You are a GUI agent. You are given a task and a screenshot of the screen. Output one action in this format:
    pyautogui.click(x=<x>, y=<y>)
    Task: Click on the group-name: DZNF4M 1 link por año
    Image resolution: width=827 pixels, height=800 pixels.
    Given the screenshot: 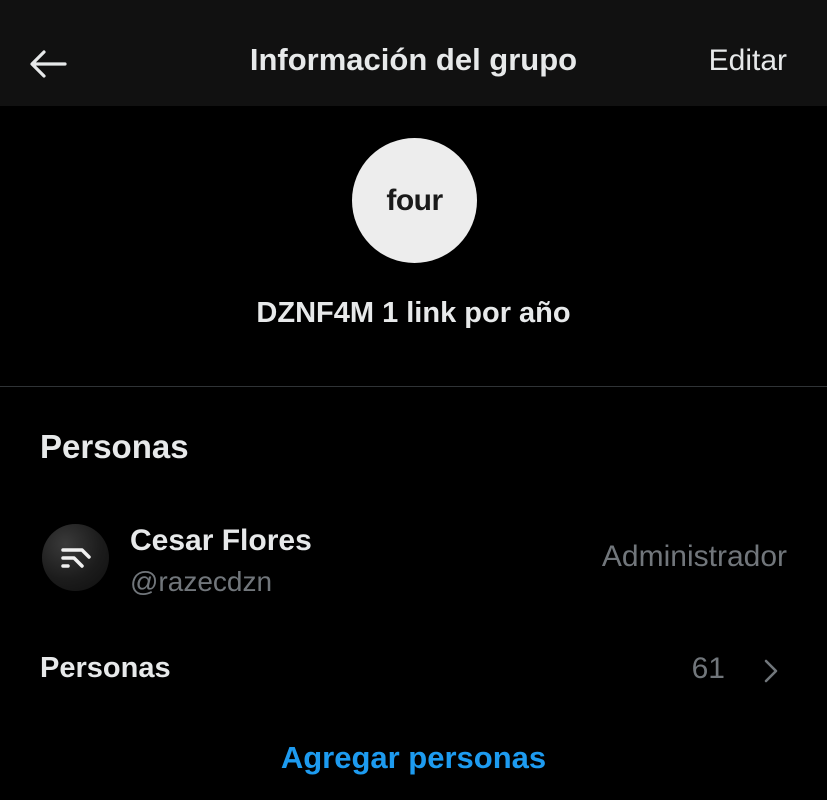 What is the action you would take?
    pyautogui.click(x=413, y=313)
    